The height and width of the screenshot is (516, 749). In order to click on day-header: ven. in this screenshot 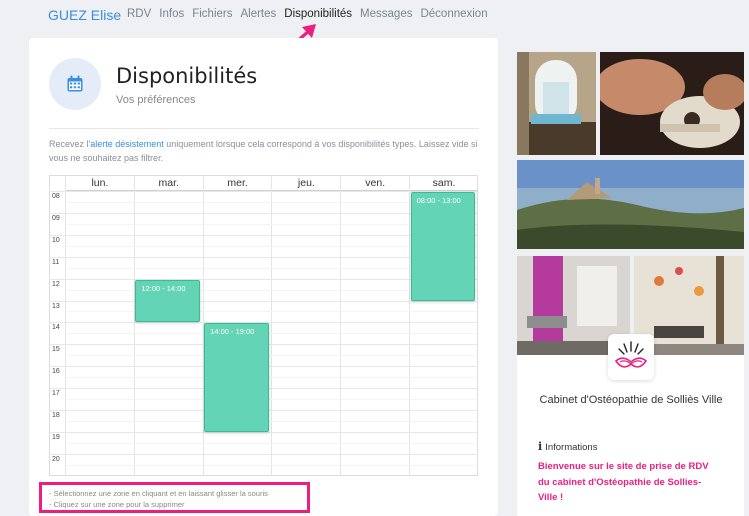, I will do `click(374, 183)`.